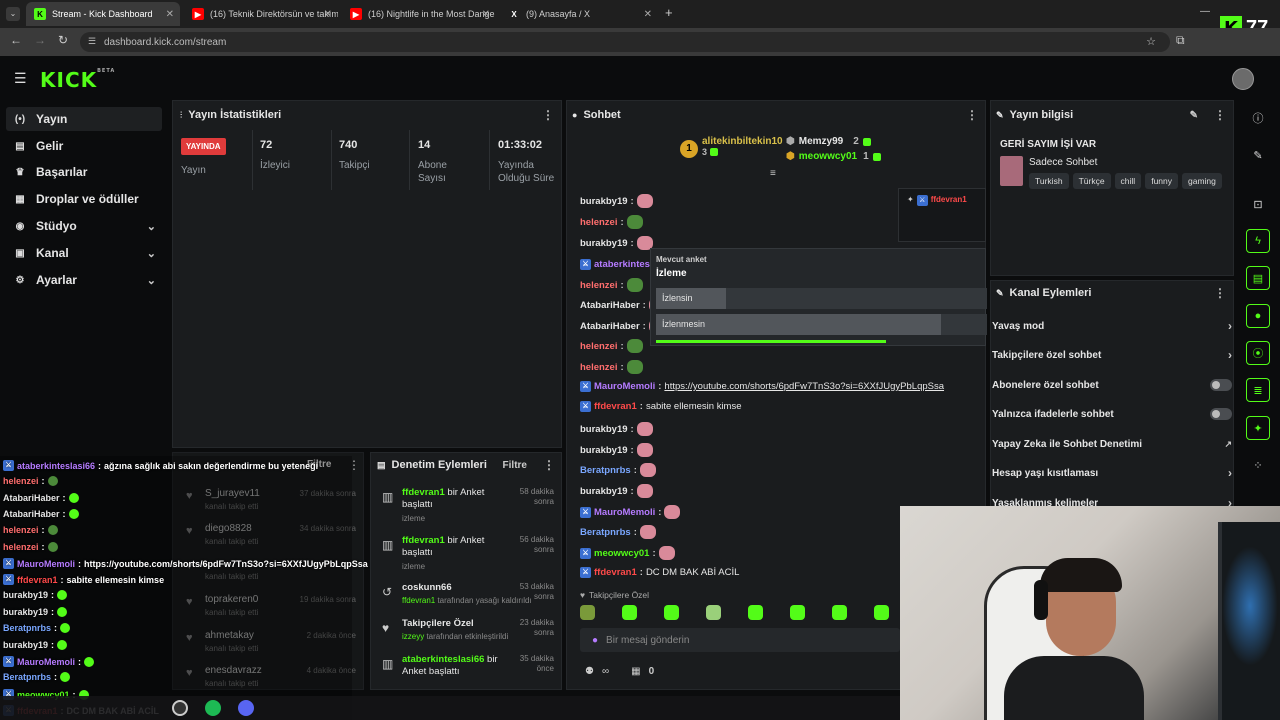 Image resolution: width=1280 pixels, height=720 pixels. What do you see at coordinates (1128, 181) in the screenshot?
I see `stream-tag: chill` at bounding box center [1128, 181].